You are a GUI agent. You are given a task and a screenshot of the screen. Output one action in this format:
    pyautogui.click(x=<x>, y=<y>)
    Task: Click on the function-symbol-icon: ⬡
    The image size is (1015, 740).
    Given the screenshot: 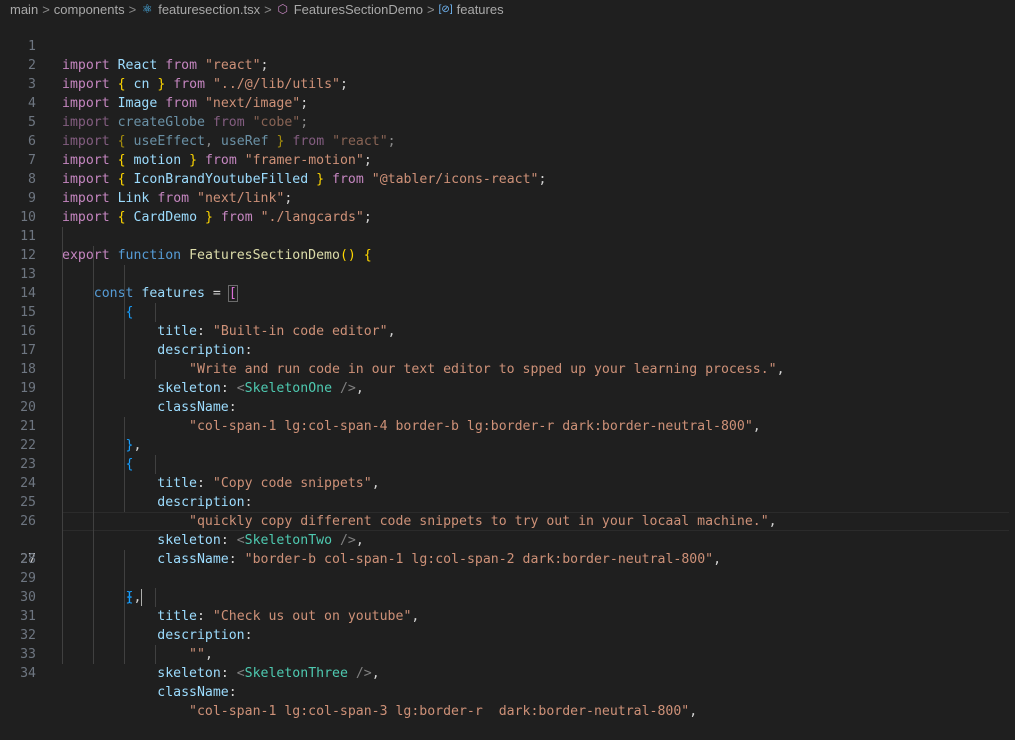 What is the action you would take?
    pyautogui.click(x=282, y=9)
    